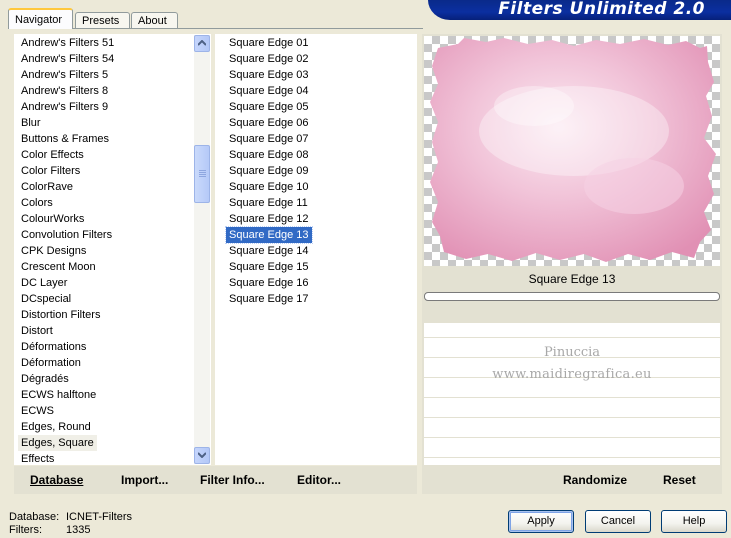 The height and width of the screenshot is (538, 731). I want to click on list-item: Edges, Square, so click(57, 443).